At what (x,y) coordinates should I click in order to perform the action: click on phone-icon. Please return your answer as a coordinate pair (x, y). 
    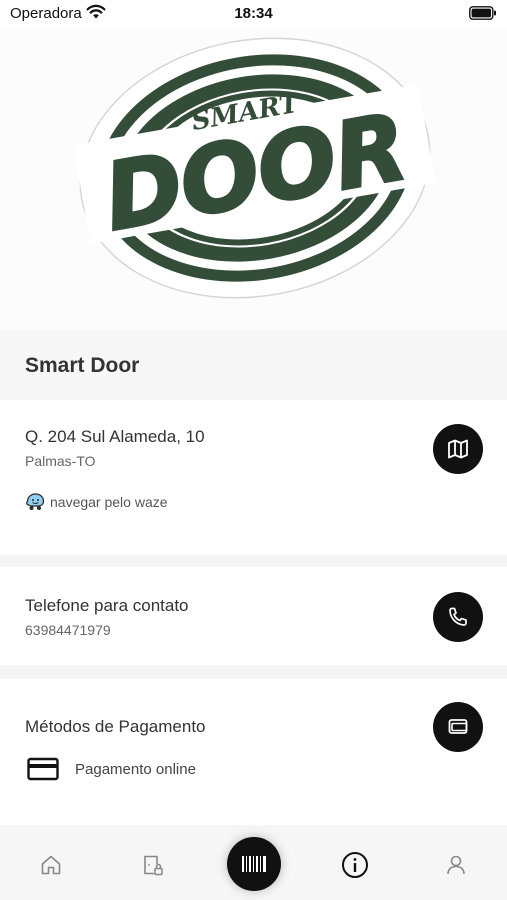
    Looking at the image, I should click on (458, 616).